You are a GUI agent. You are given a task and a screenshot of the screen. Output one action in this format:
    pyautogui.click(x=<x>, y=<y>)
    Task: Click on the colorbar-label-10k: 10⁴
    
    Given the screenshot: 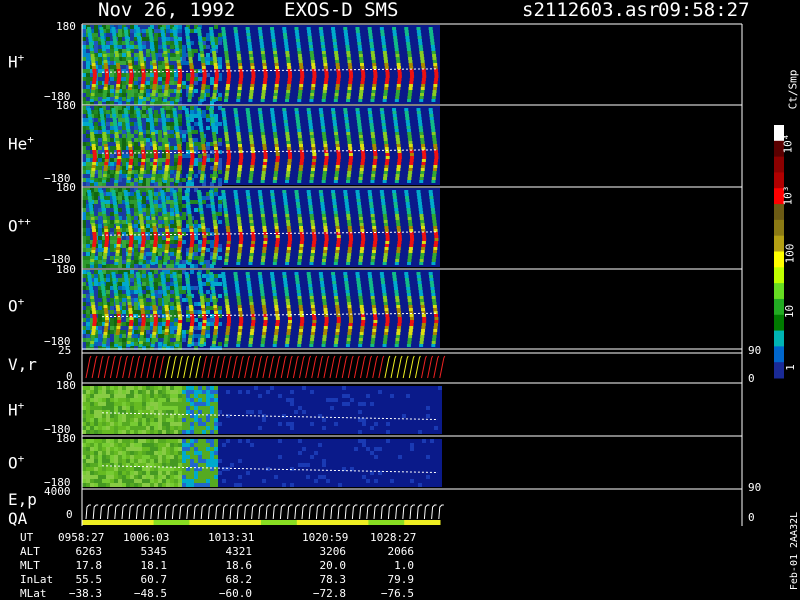 What is the action you would take?
    pyautogui.click(x=788, y=143)
    